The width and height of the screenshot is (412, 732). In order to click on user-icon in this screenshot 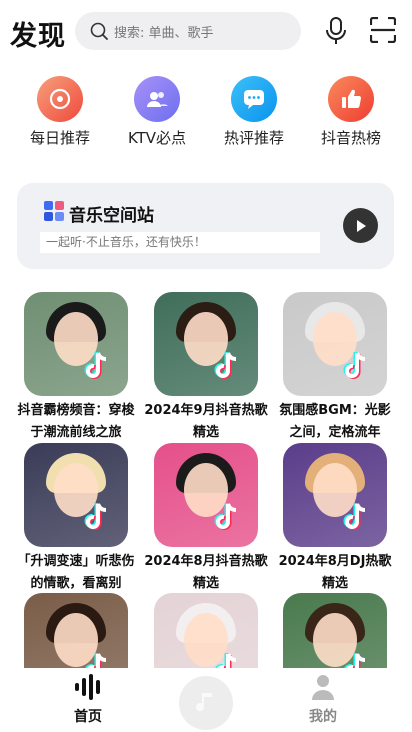, I will do `click(323, 687)`.